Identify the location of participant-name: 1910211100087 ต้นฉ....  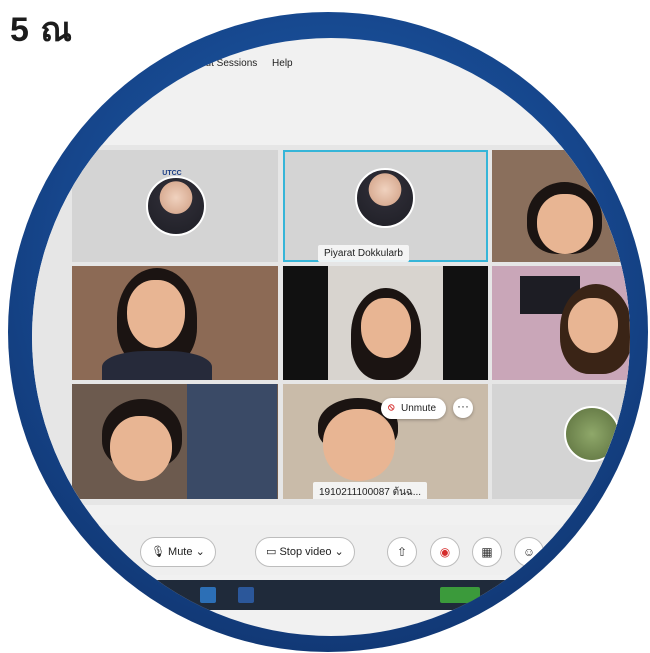
(370, 490).